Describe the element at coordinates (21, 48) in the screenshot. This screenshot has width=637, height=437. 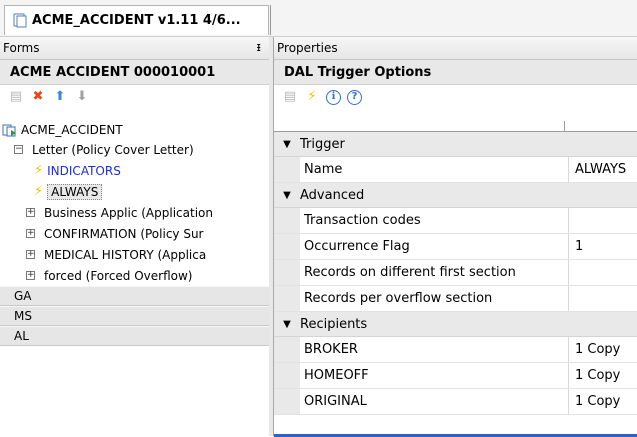
I see `forms-panel-title: Forms` at that location.